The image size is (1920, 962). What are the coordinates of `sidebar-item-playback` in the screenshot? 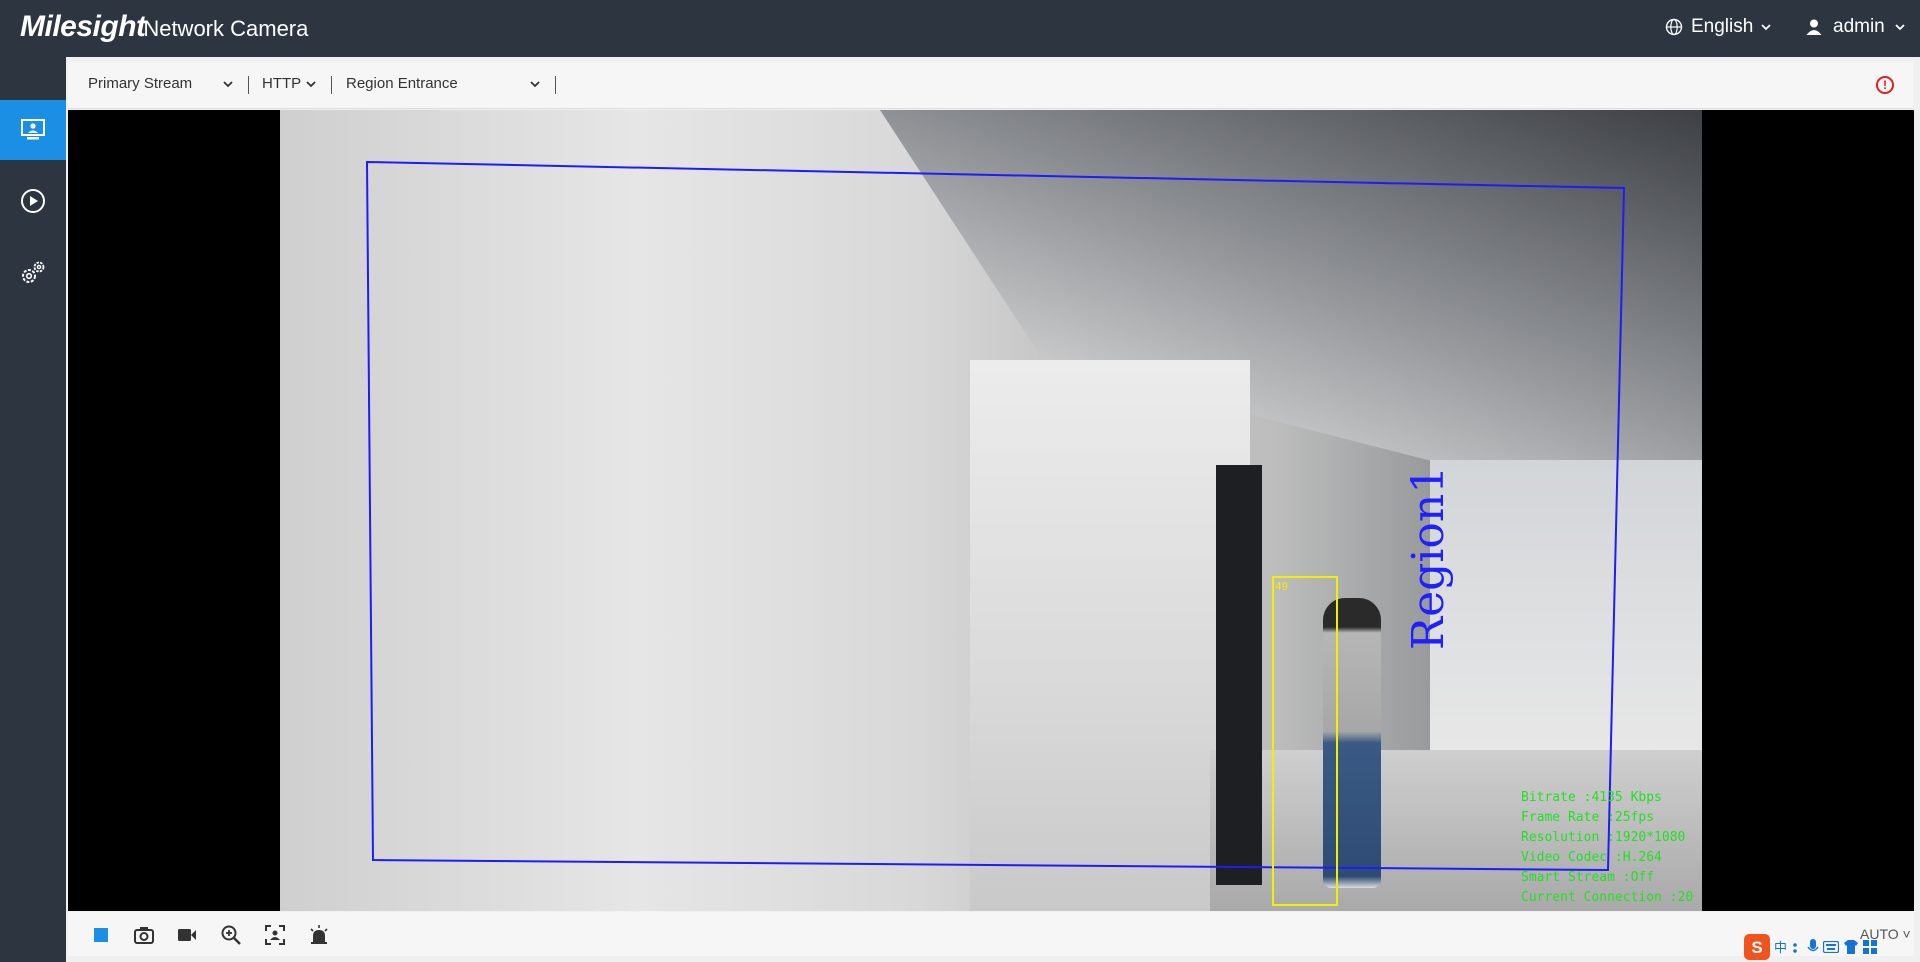 It's located at (33, 201).